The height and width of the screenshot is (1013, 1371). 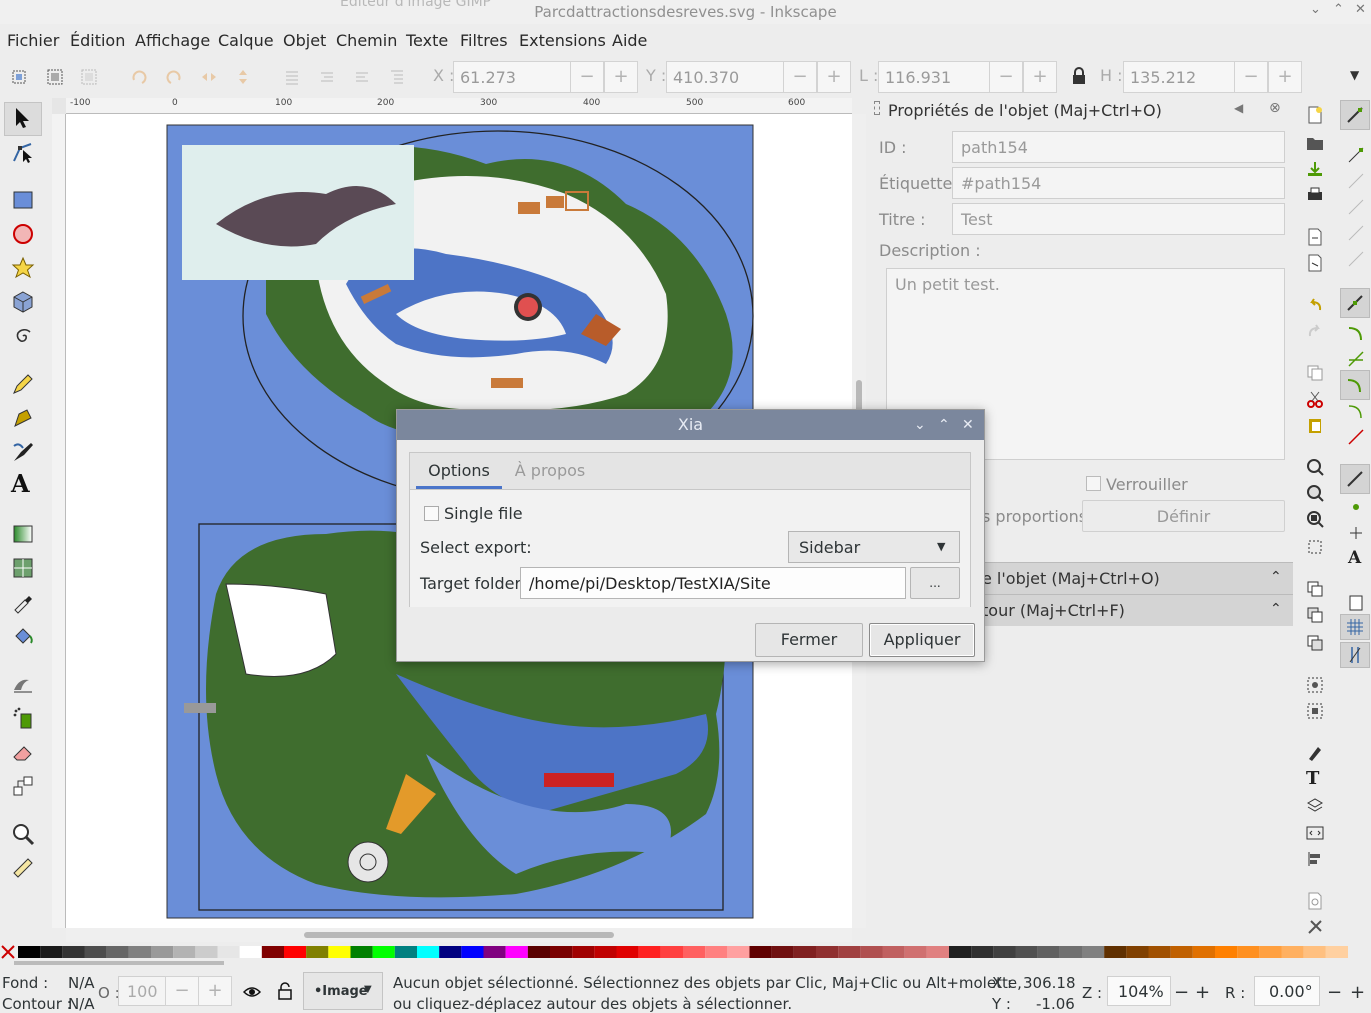 I want to click on layer-lock-icon, so click(x=285, y=991).